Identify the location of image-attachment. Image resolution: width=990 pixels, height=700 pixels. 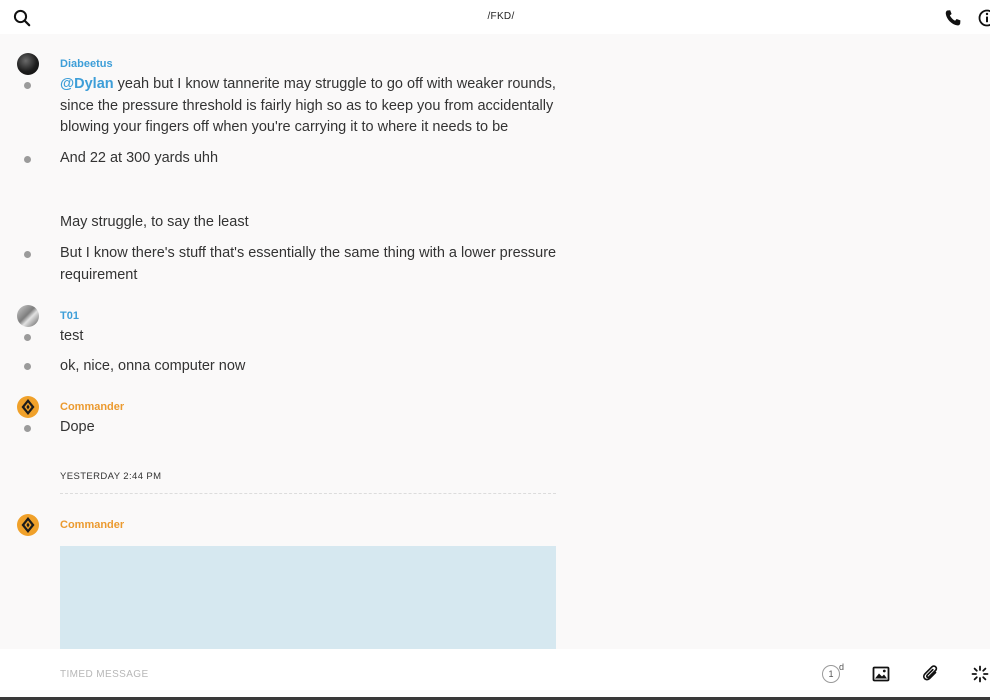
(308, 597).